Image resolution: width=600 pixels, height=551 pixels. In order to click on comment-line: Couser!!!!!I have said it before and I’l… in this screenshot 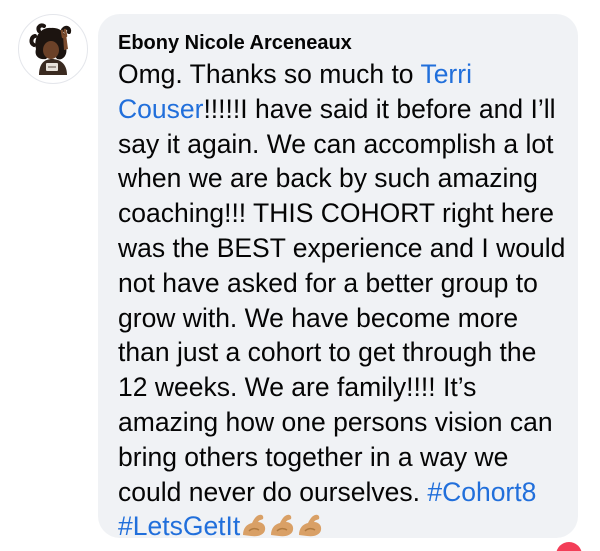, I will do `click(339, 109)`.